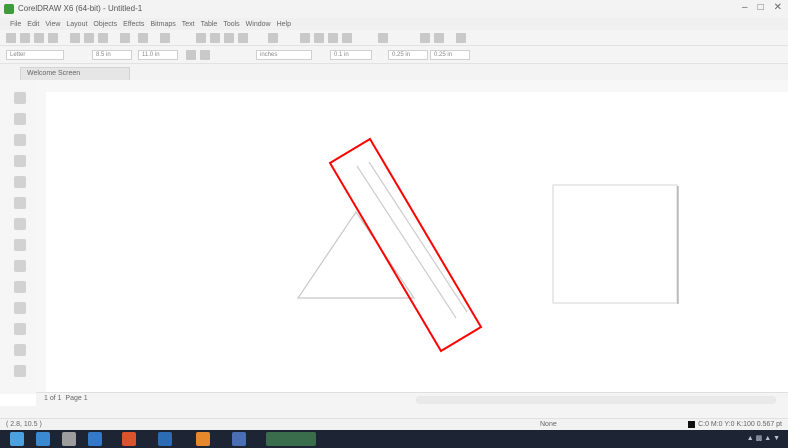  What do you see at coordinates (20, 98) in the screenshot?
I see `pick-tool-icon` at bounding box center [20, 98].